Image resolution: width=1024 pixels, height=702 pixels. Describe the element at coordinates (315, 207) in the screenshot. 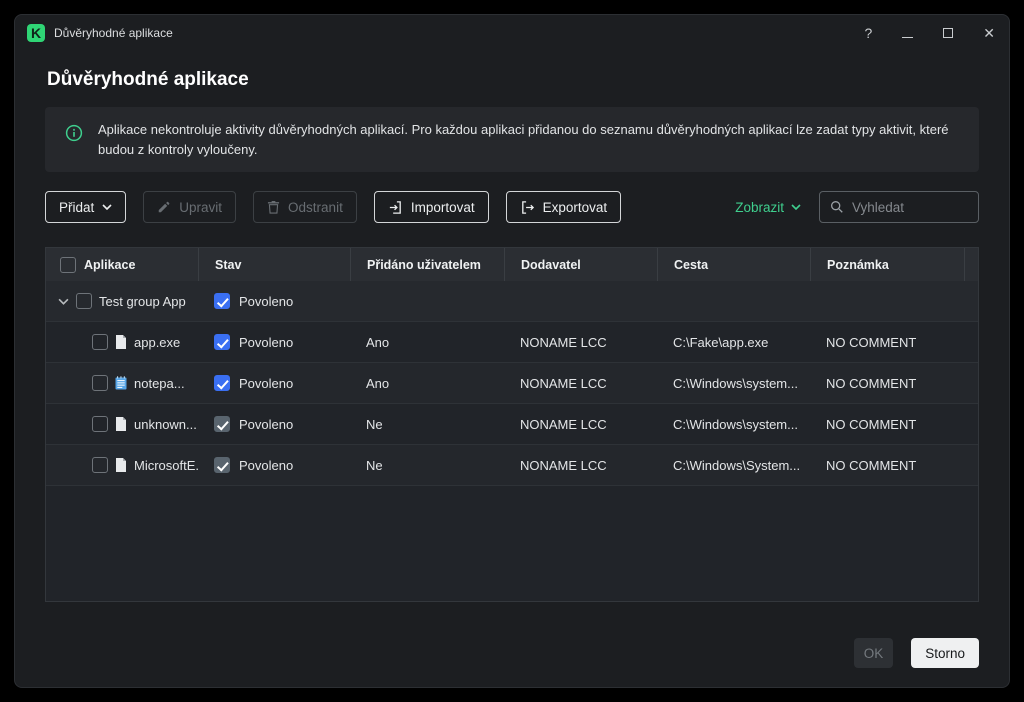

I see `delete-button-label: Odstranit` at that location.